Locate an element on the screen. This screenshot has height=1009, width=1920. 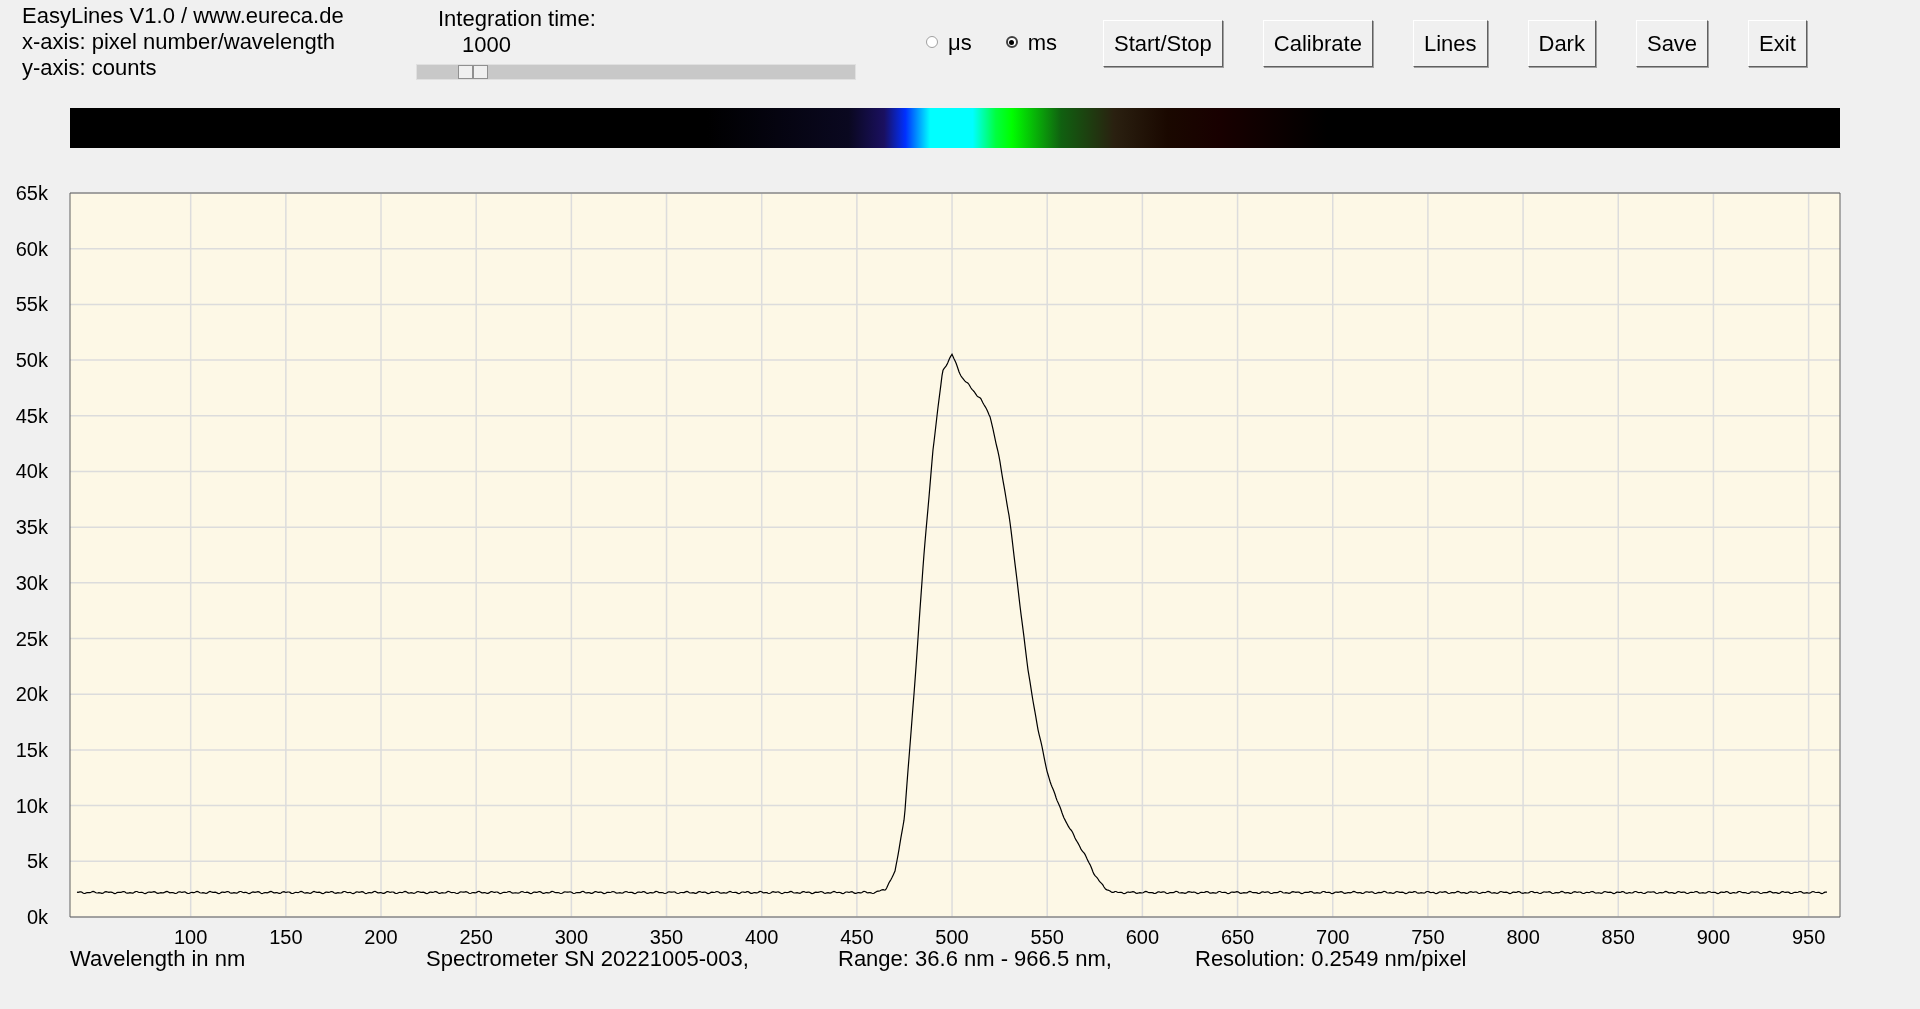
axis-tick-label: 45k is located at coordinates (31, 415).